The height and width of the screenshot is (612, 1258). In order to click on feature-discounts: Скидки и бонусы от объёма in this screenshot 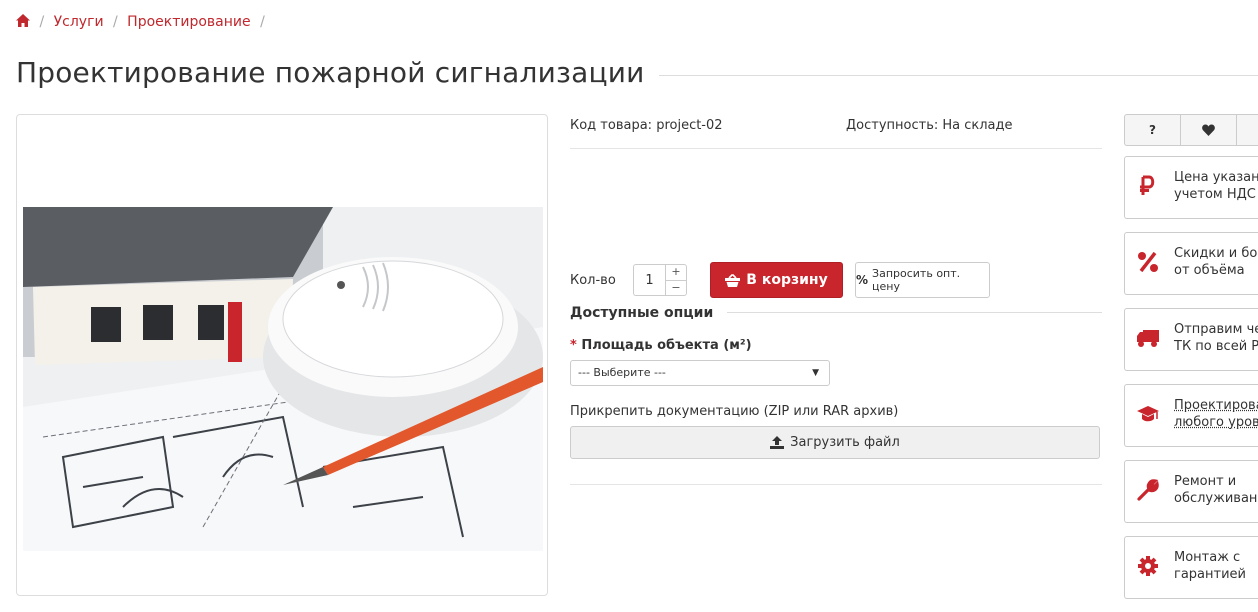, I will do `click(1191, 263)`.